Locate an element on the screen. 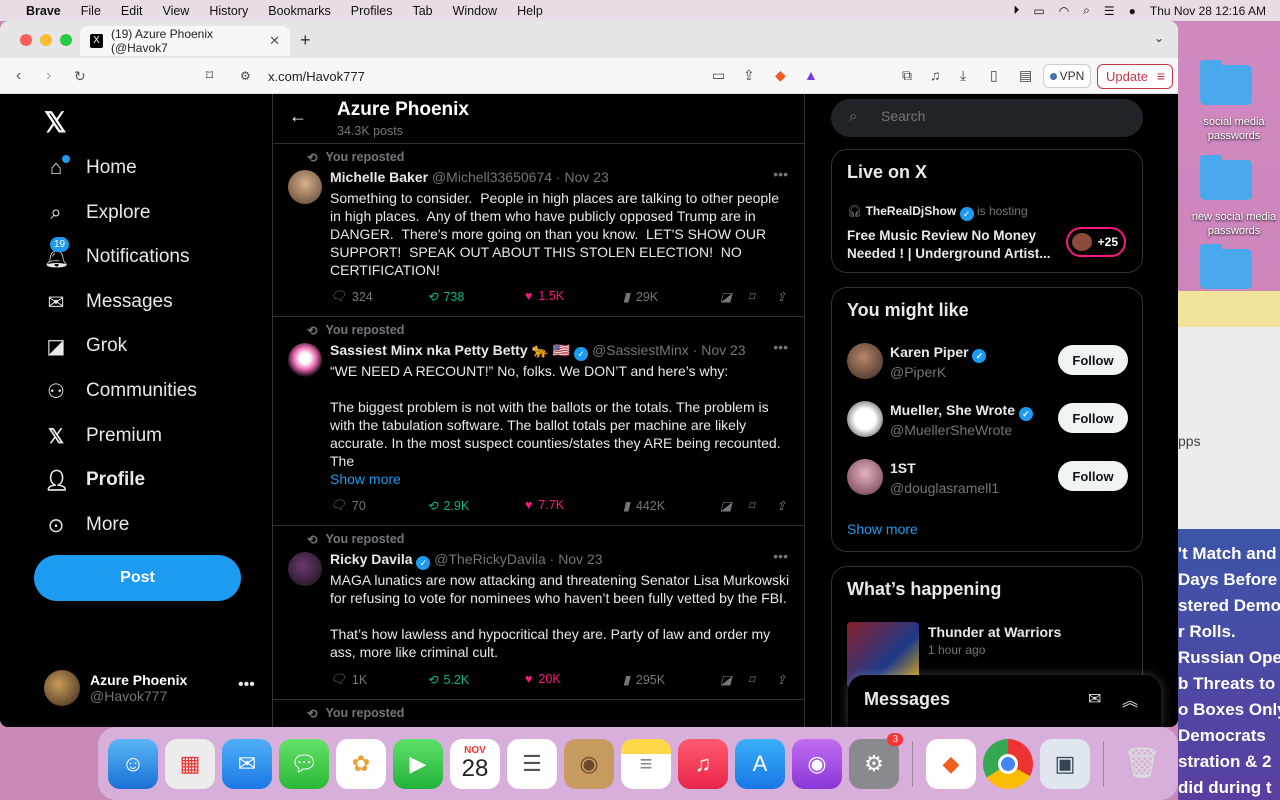 The image size is (1280, 800). messages-icon: 💬︎ is located at coordinates (304, 763).